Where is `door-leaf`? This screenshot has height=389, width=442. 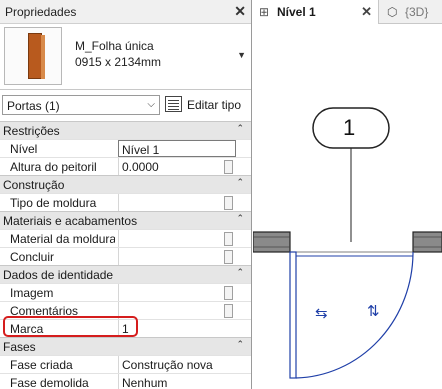
door-leaf is located at coordinates (293, 315).